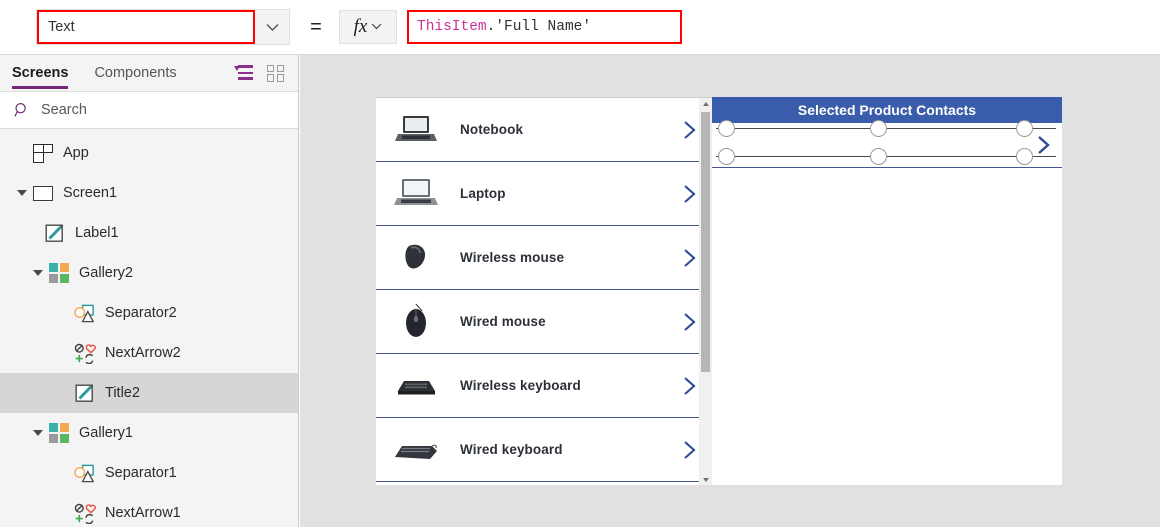 This screenshot has height=527, width=1160. What do you see at coordinates (316, 26) in the screenshot?
I see `equals-sign: =` at bounding box center [316, 26].